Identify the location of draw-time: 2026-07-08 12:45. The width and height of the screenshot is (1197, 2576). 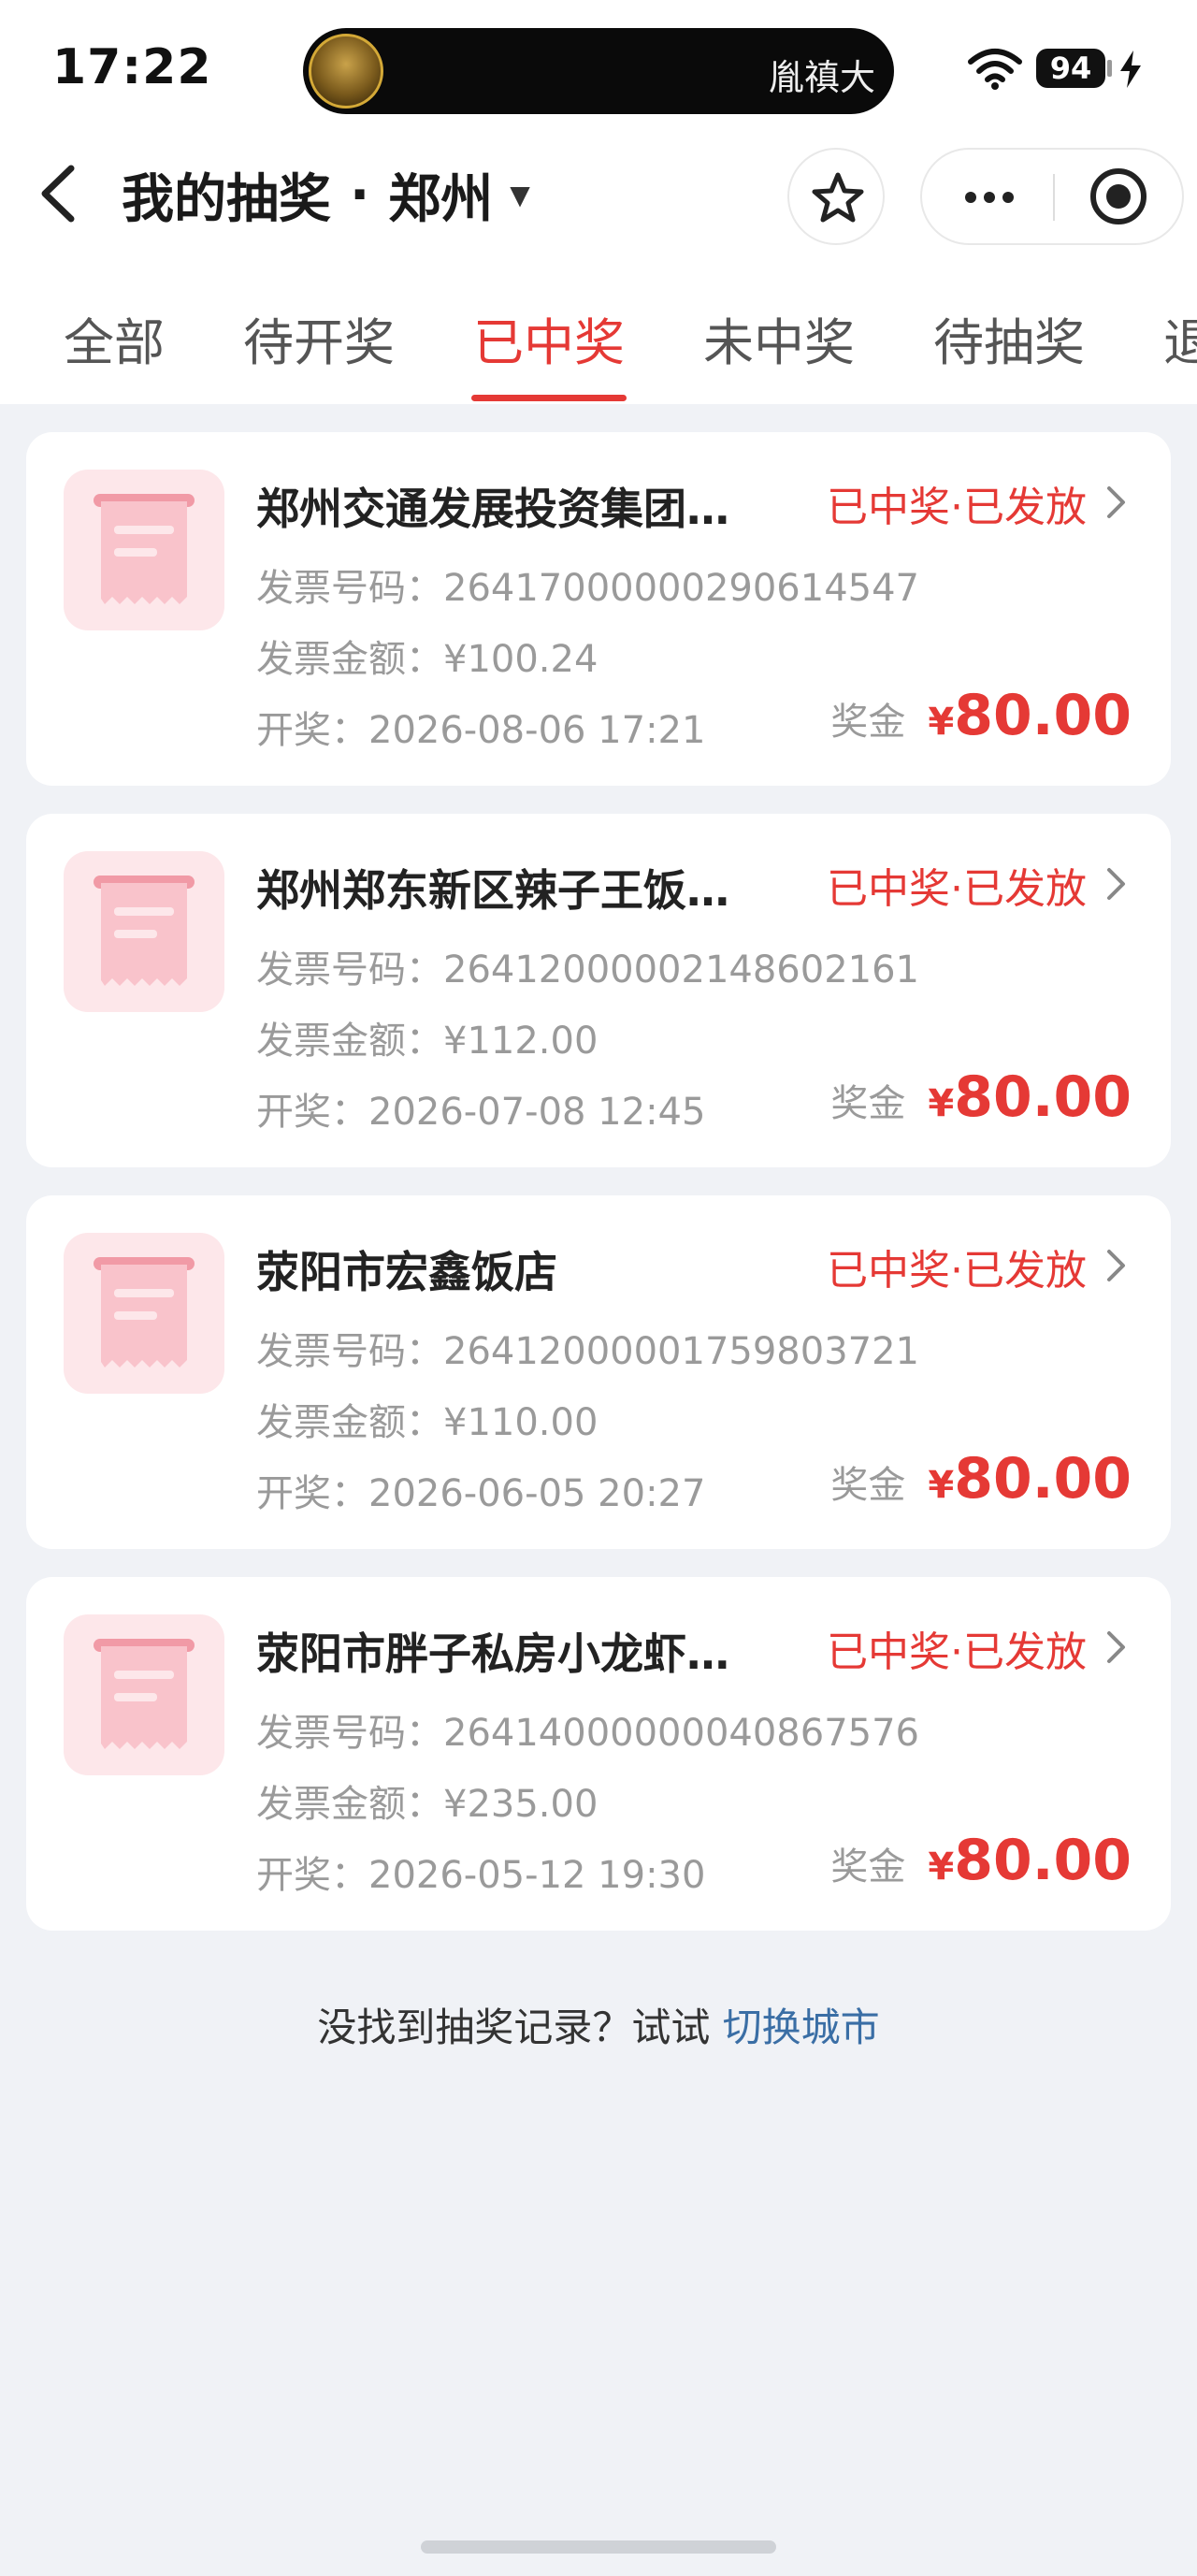
(537, 1112).